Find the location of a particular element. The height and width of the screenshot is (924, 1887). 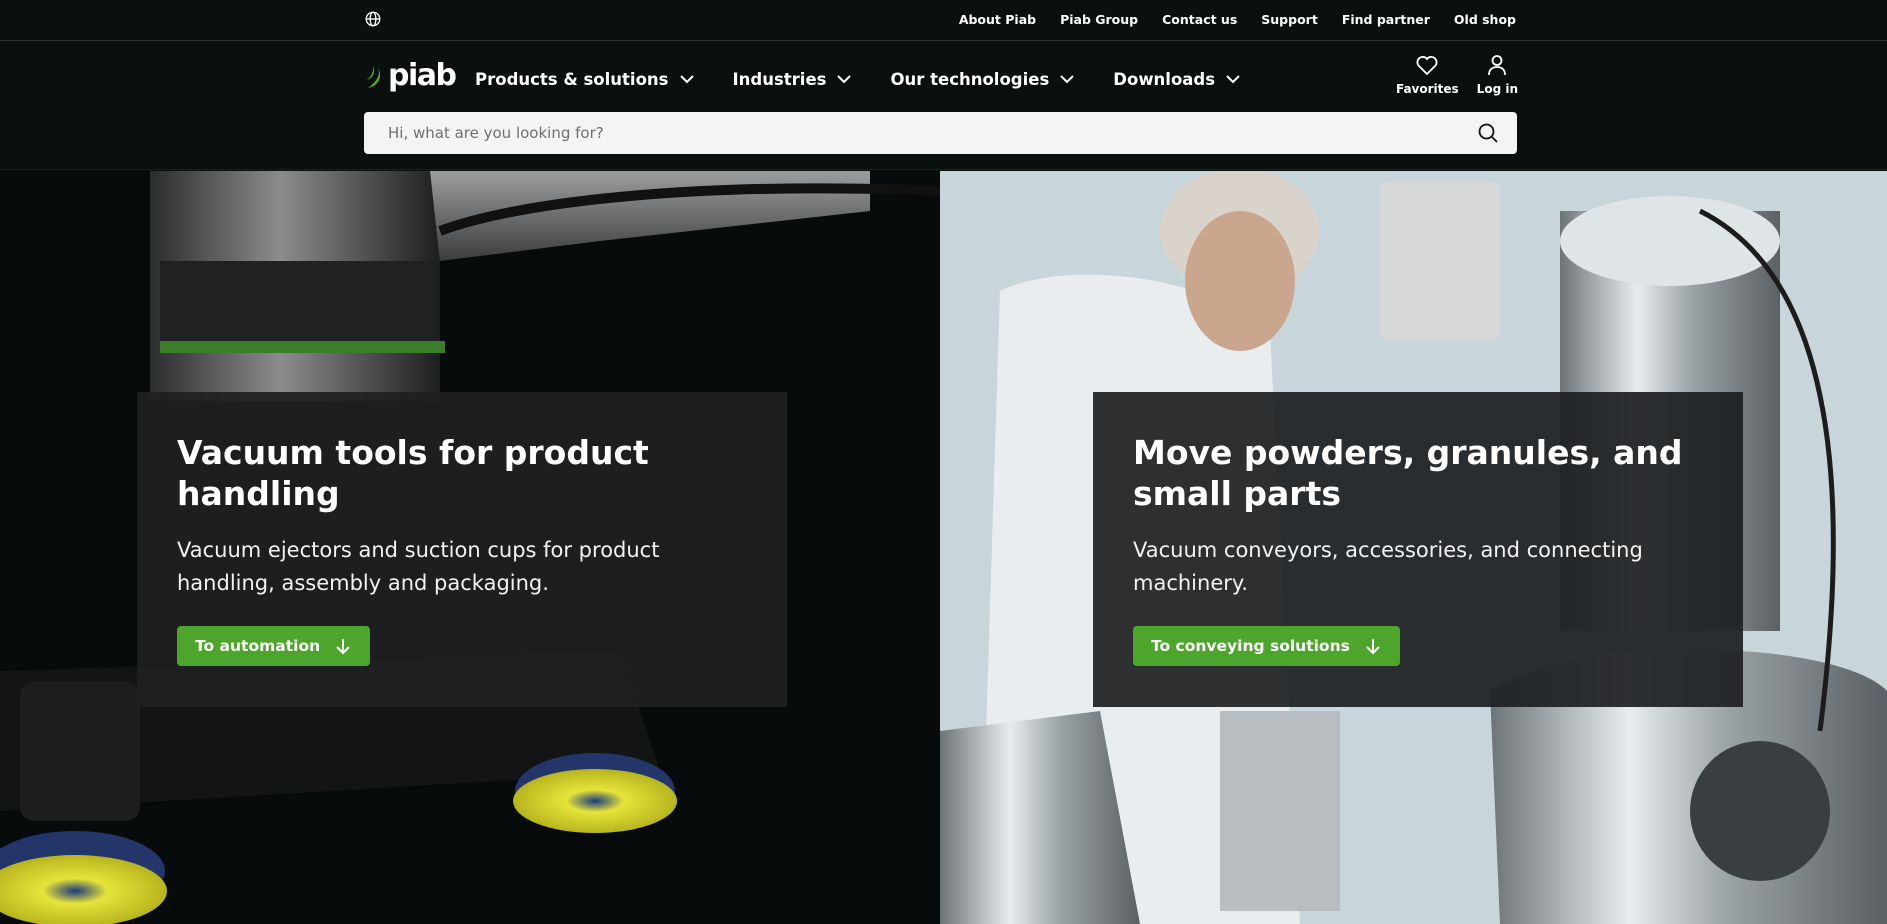

piab-logo: piab is located at coordinates (410, 75).